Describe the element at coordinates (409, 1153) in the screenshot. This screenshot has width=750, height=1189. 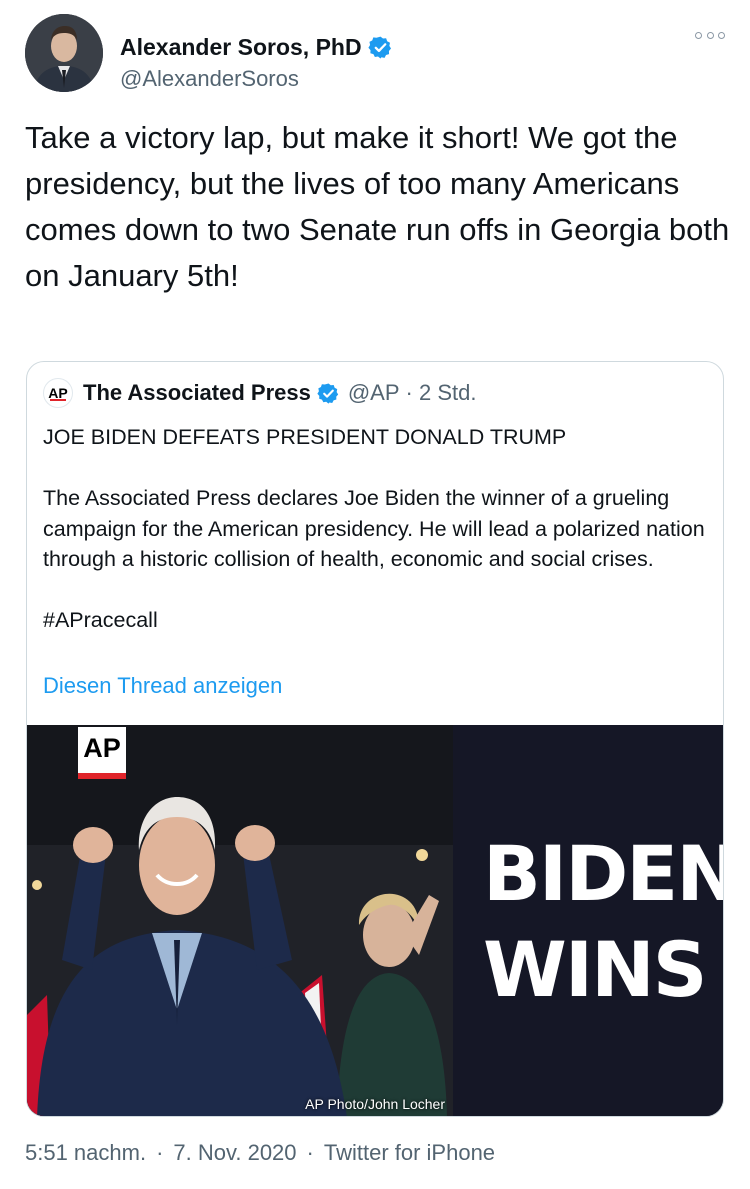
I see `tweet-source: Twitter for iPhone` at that location.